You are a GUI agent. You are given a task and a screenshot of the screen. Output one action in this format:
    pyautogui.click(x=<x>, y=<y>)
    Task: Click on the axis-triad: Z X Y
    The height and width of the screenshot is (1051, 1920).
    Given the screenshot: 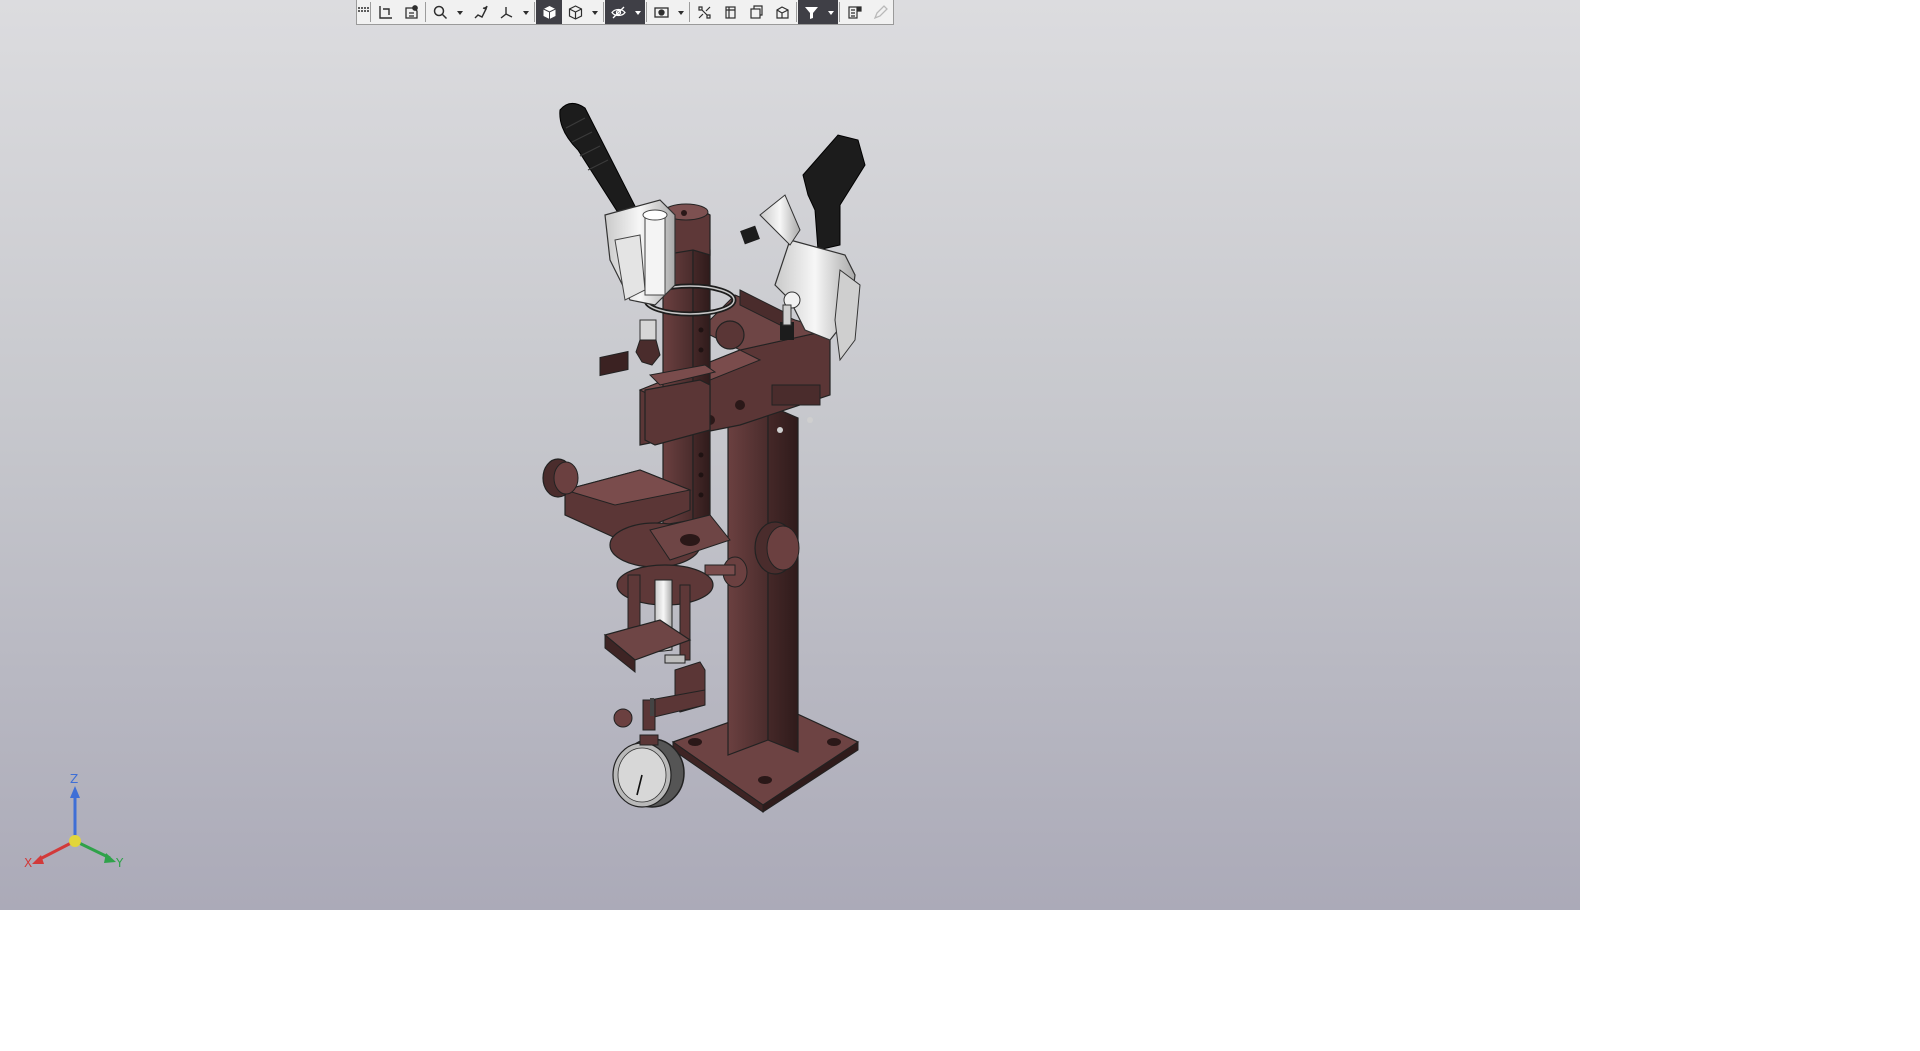 What is the action you would take?
    pyautogui.click(x=73, y=822)
    